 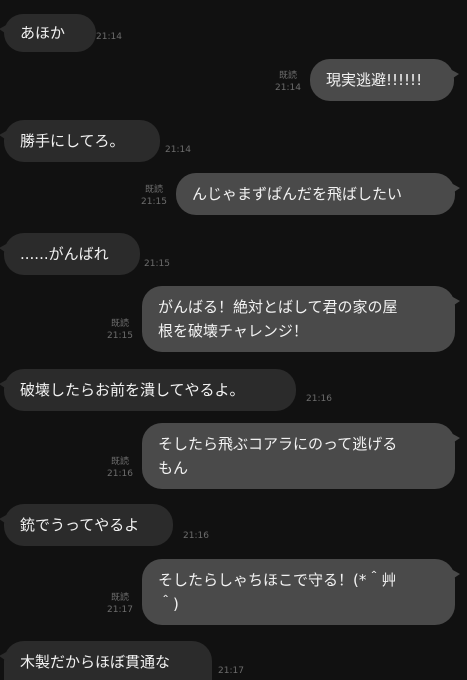 I want to click on incoming-message-bubble: 破壊したらお前を潰してやるよ。, so click(x=148, y=390).